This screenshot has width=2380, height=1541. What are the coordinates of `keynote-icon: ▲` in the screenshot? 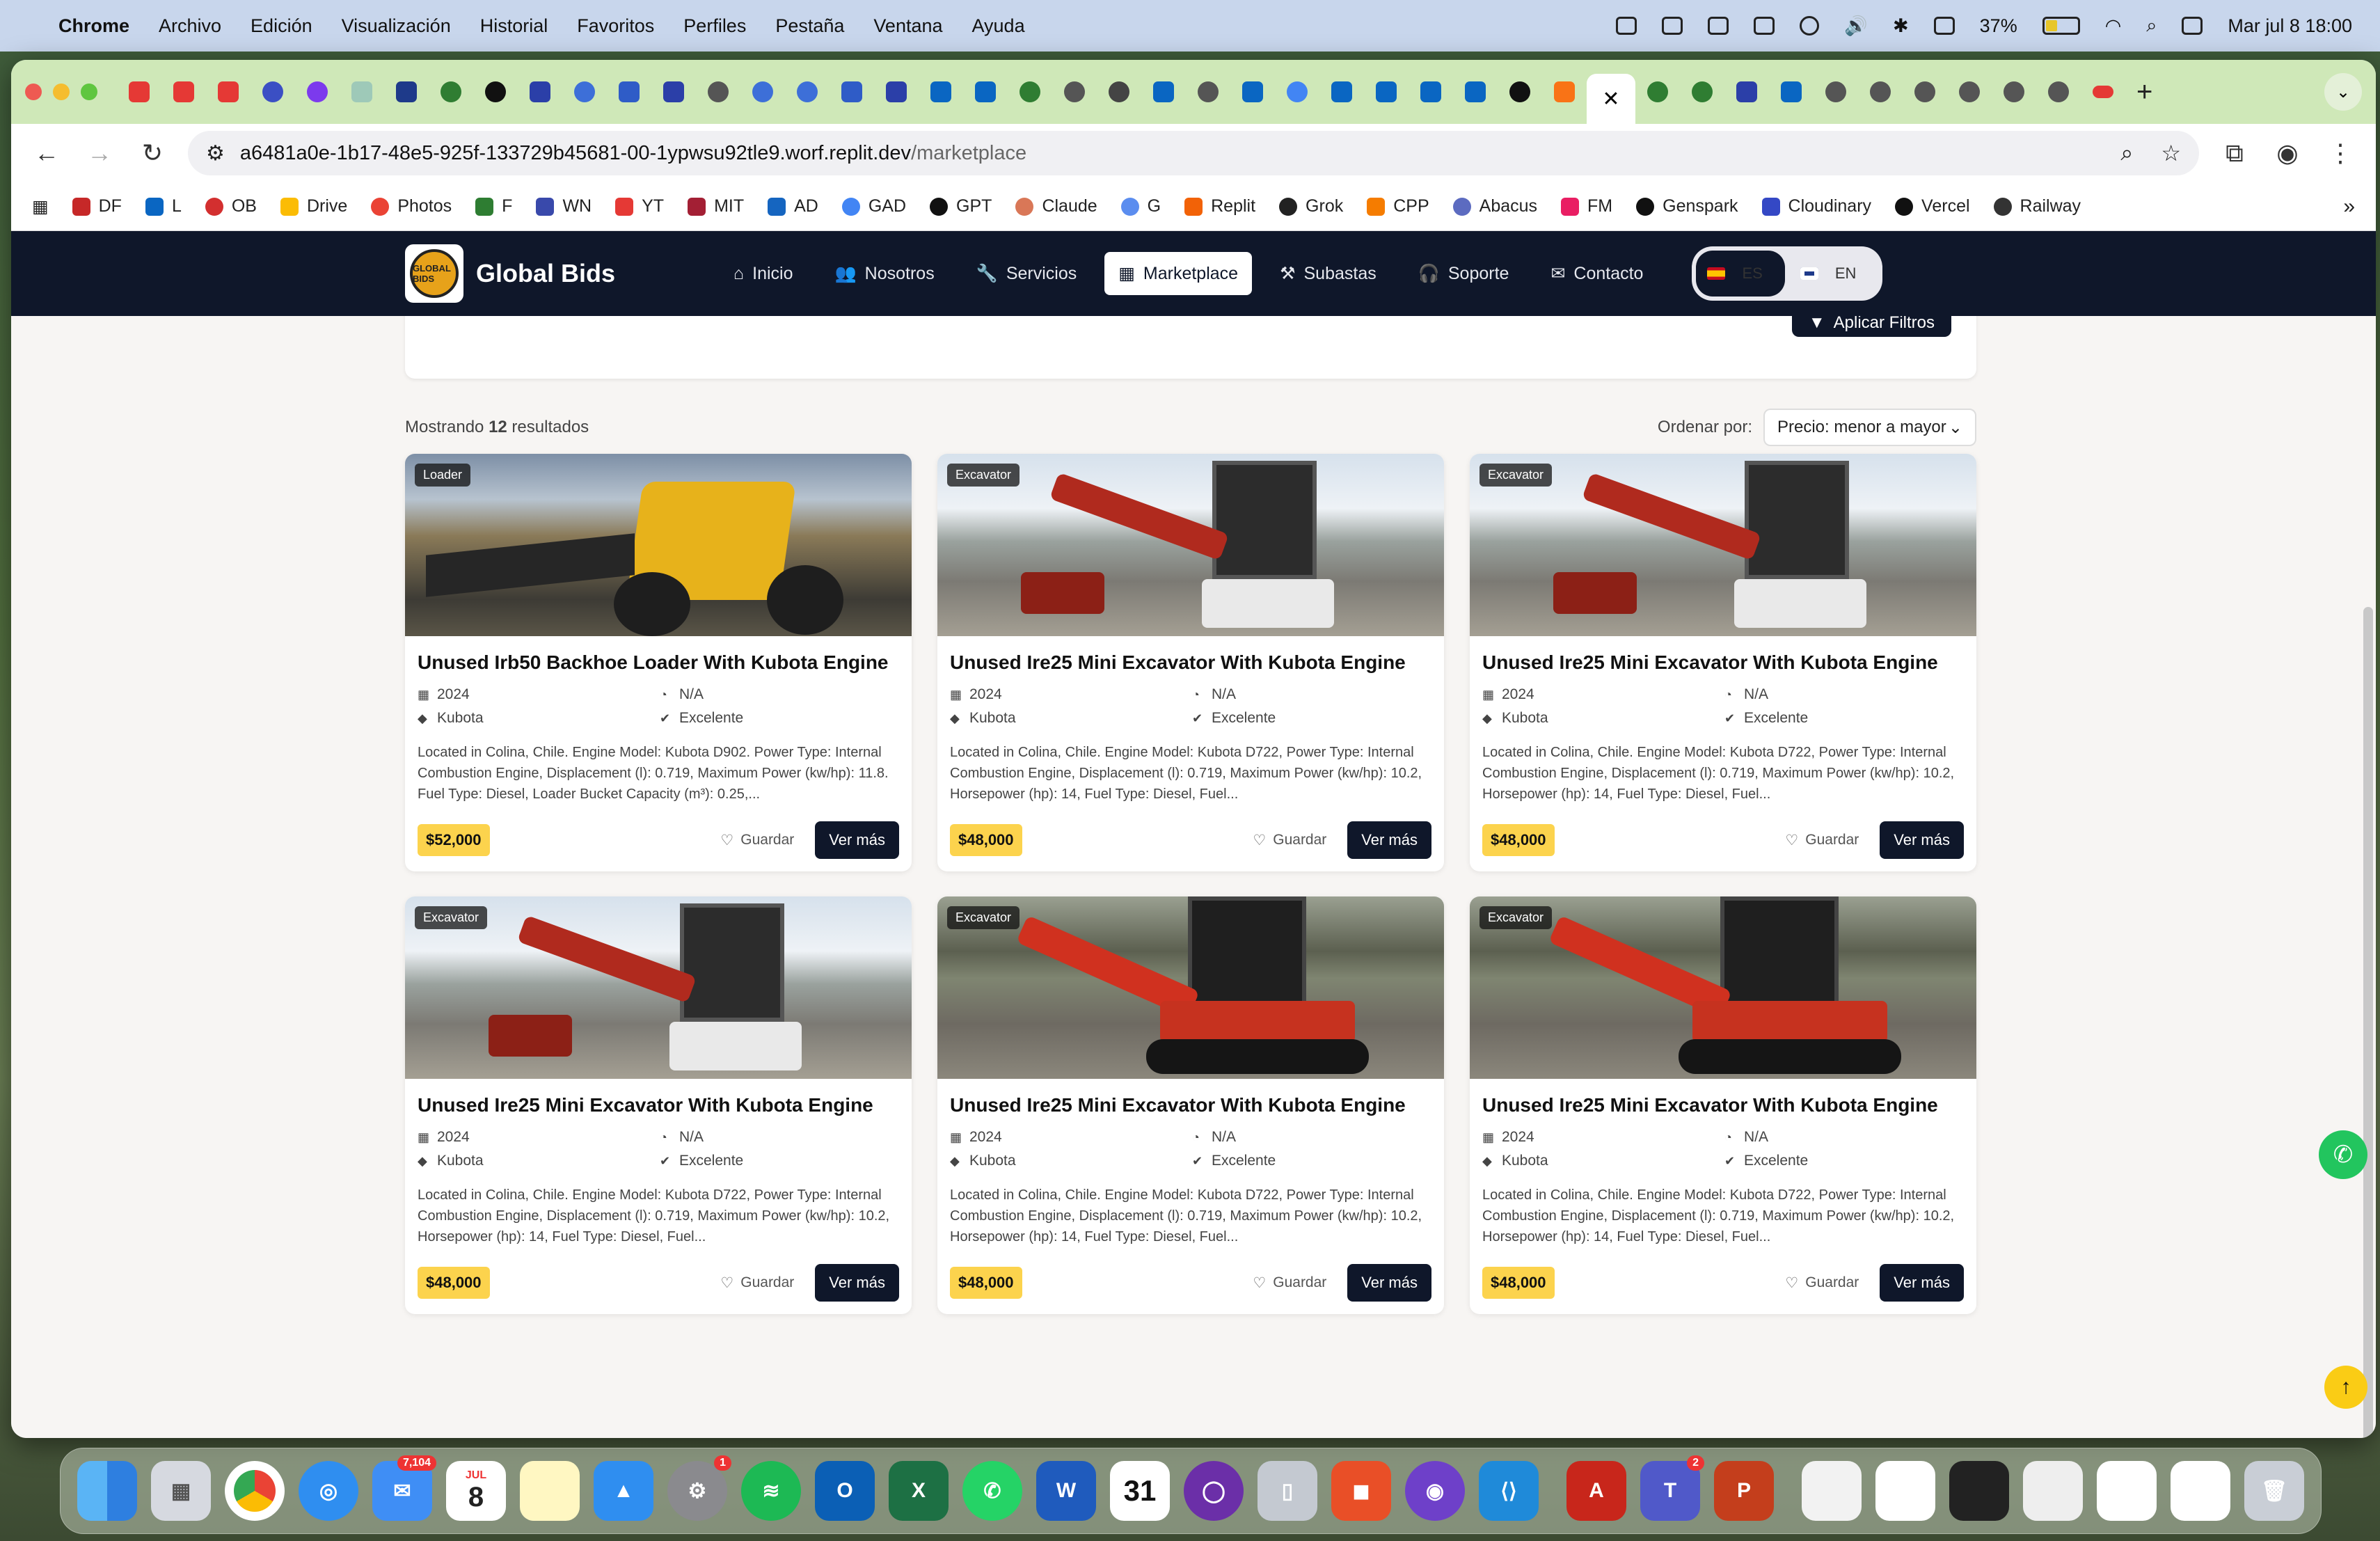 It's located at (623, 1491).